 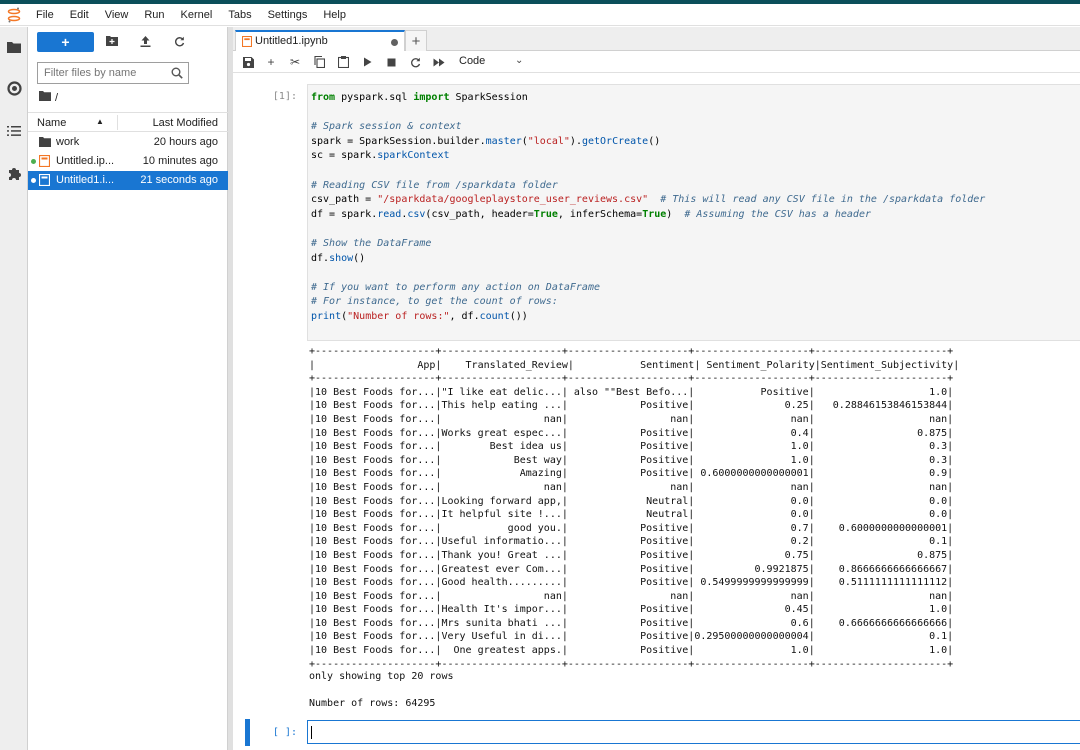 I want to click on code-token: "local", so click(x=548, y=141).